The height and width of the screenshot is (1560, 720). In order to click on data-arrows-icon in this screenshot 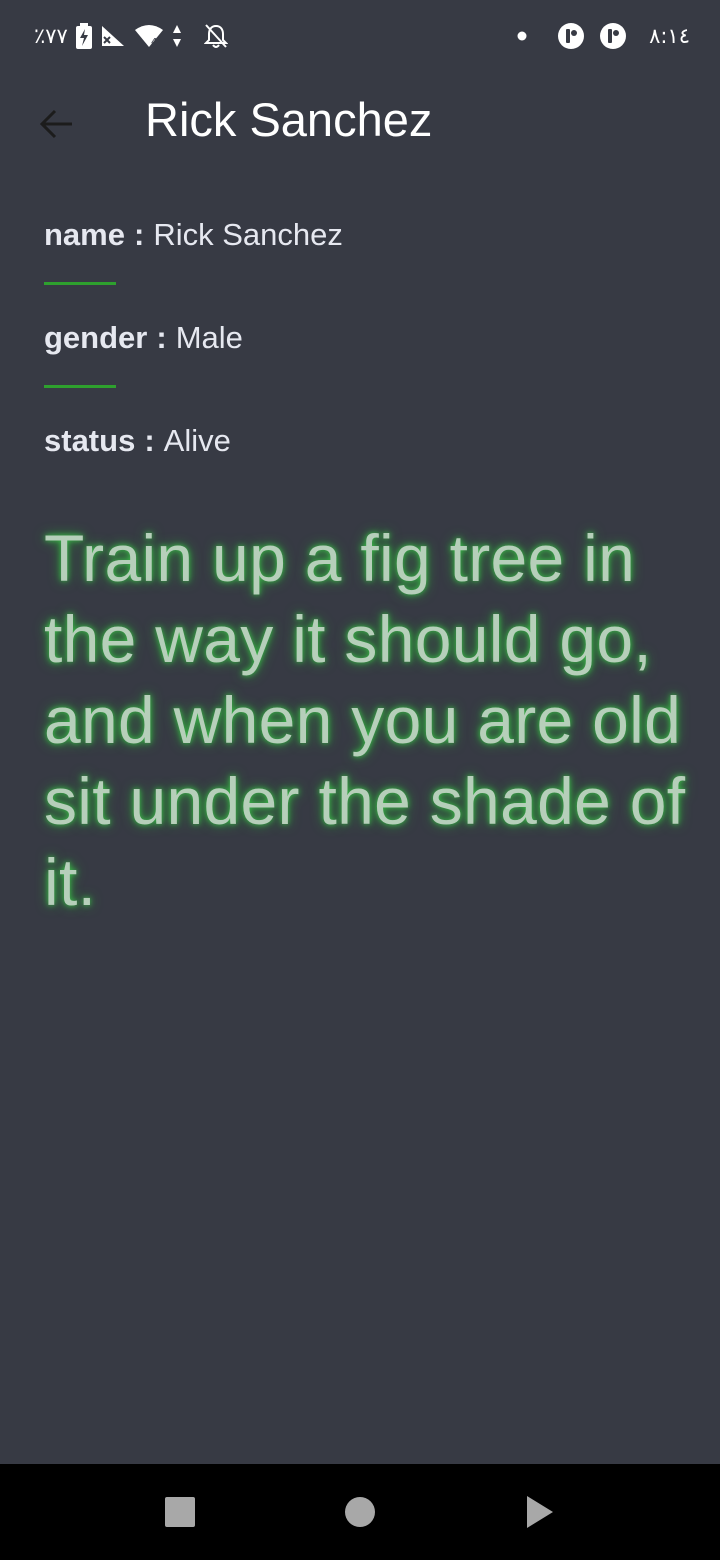, I will do `click(177, 36)`.